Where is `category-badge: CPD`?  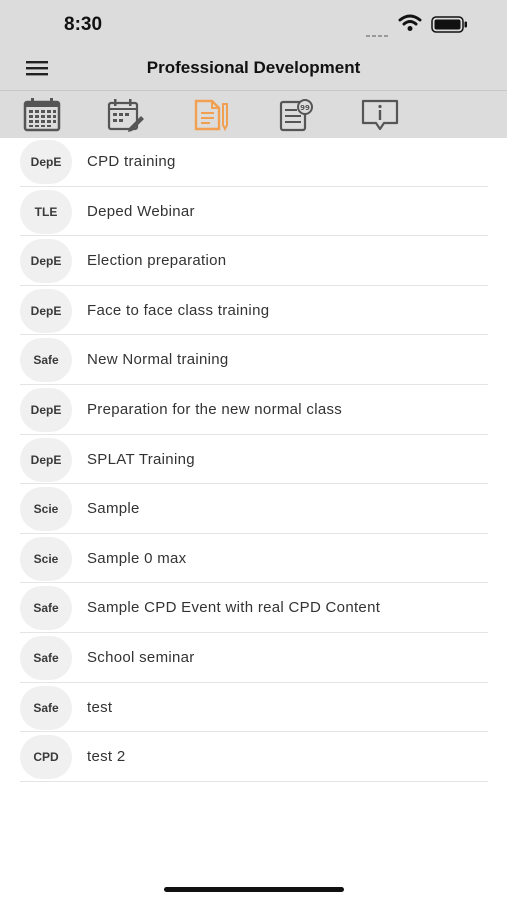 category-badge: CPD is located at coordinates (46, 757).